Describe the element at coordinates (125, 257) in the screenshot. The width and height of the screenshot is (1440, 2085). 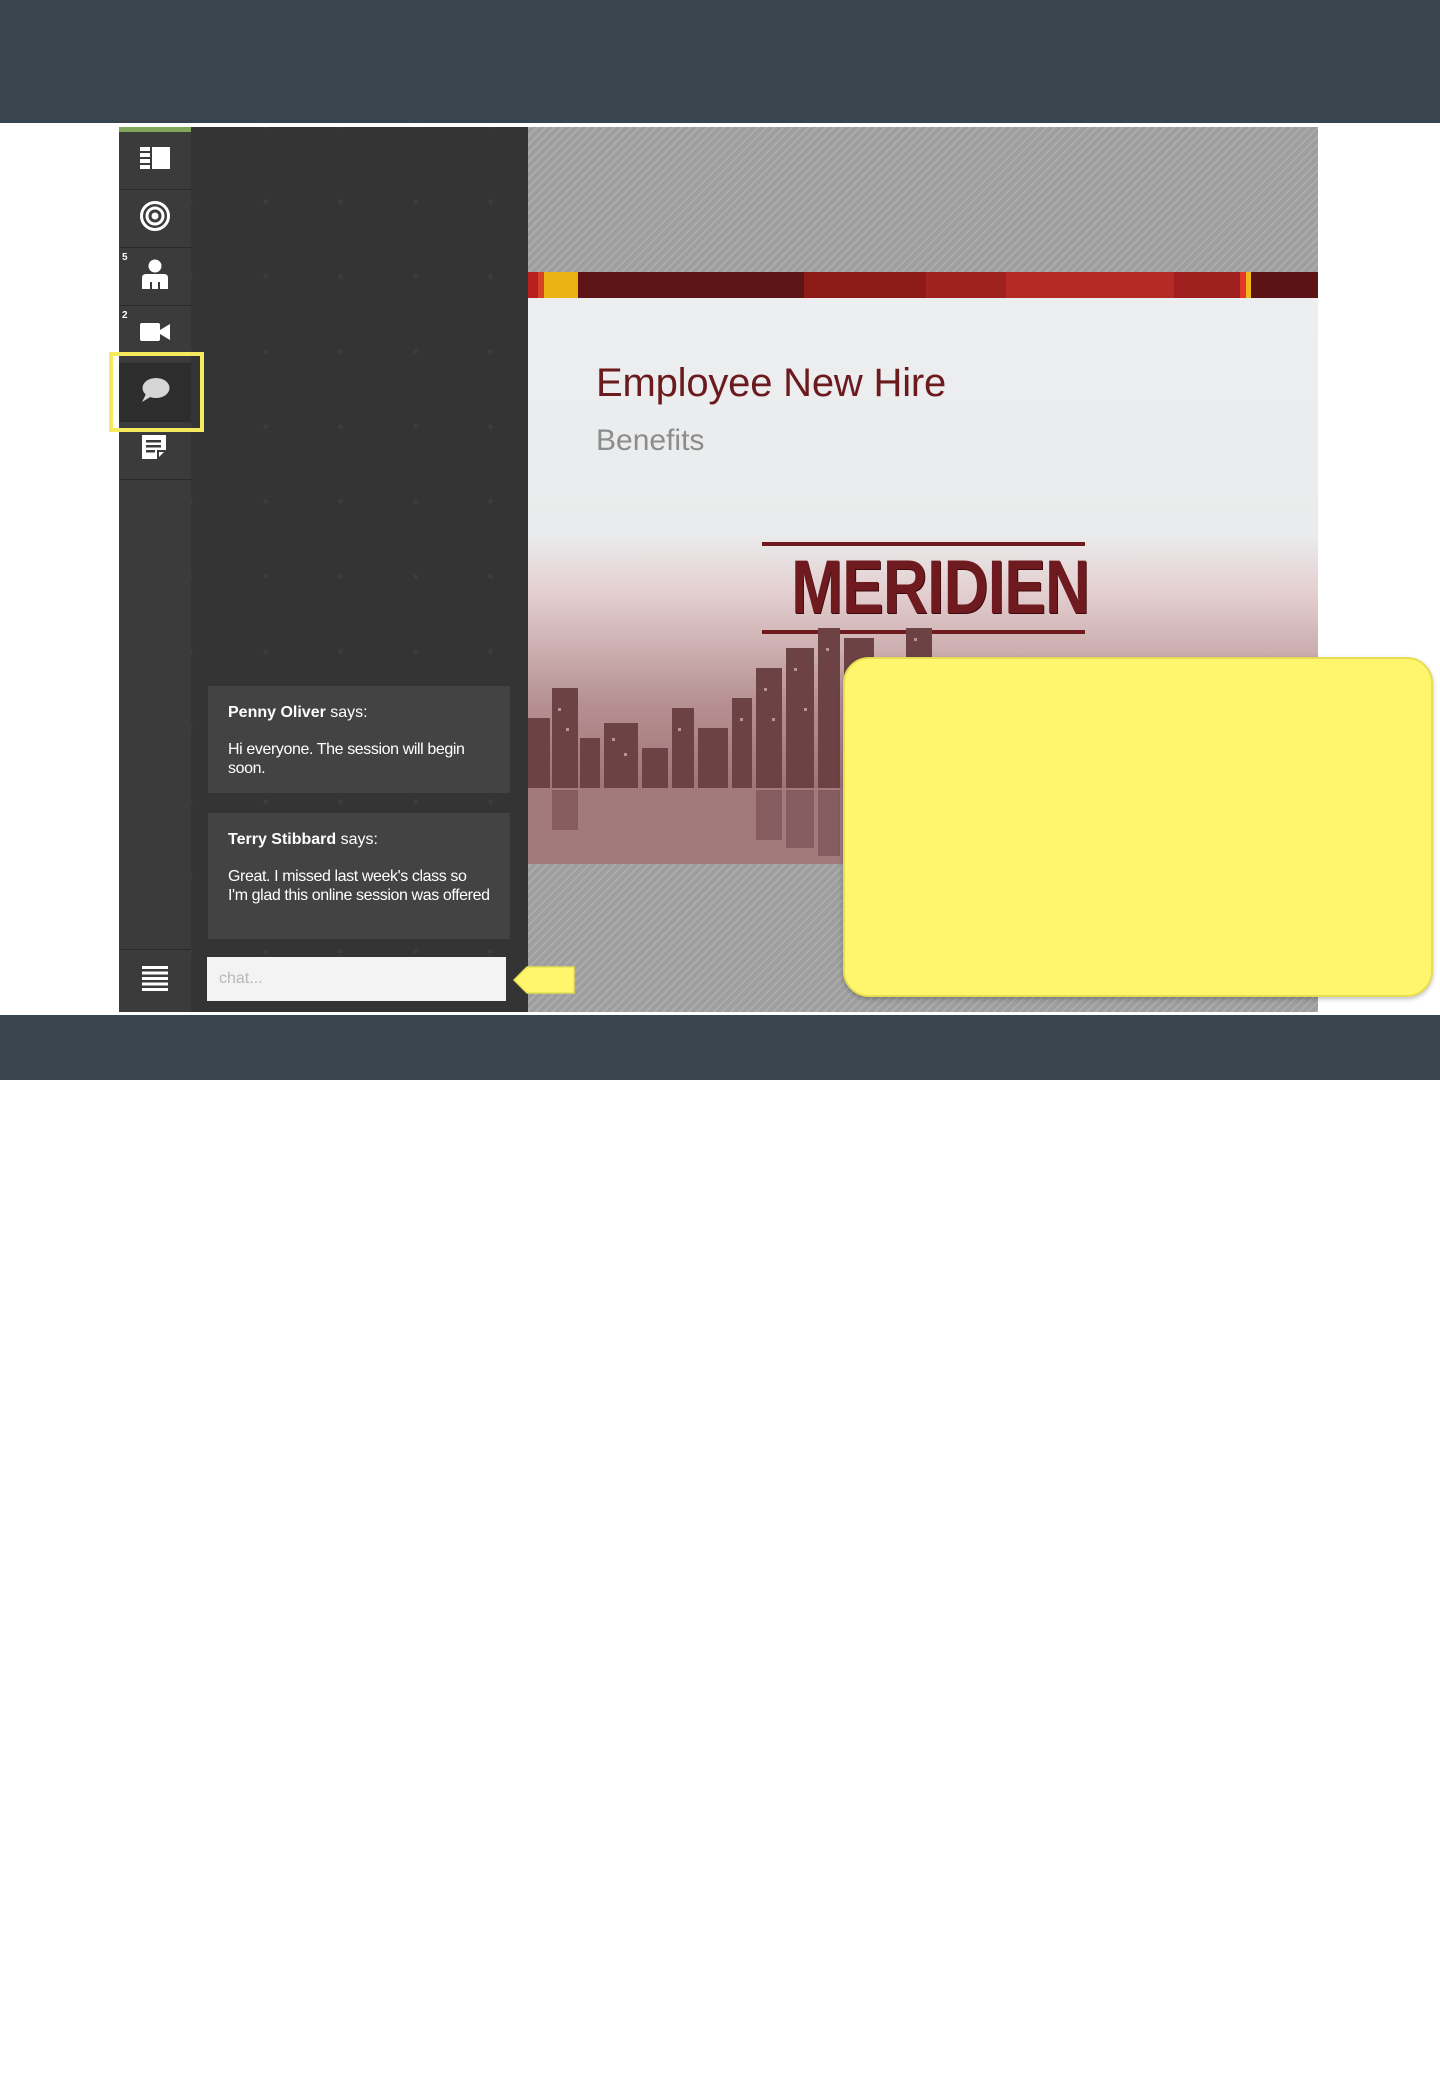
I see `attendee-count-badge: 5` at that location.